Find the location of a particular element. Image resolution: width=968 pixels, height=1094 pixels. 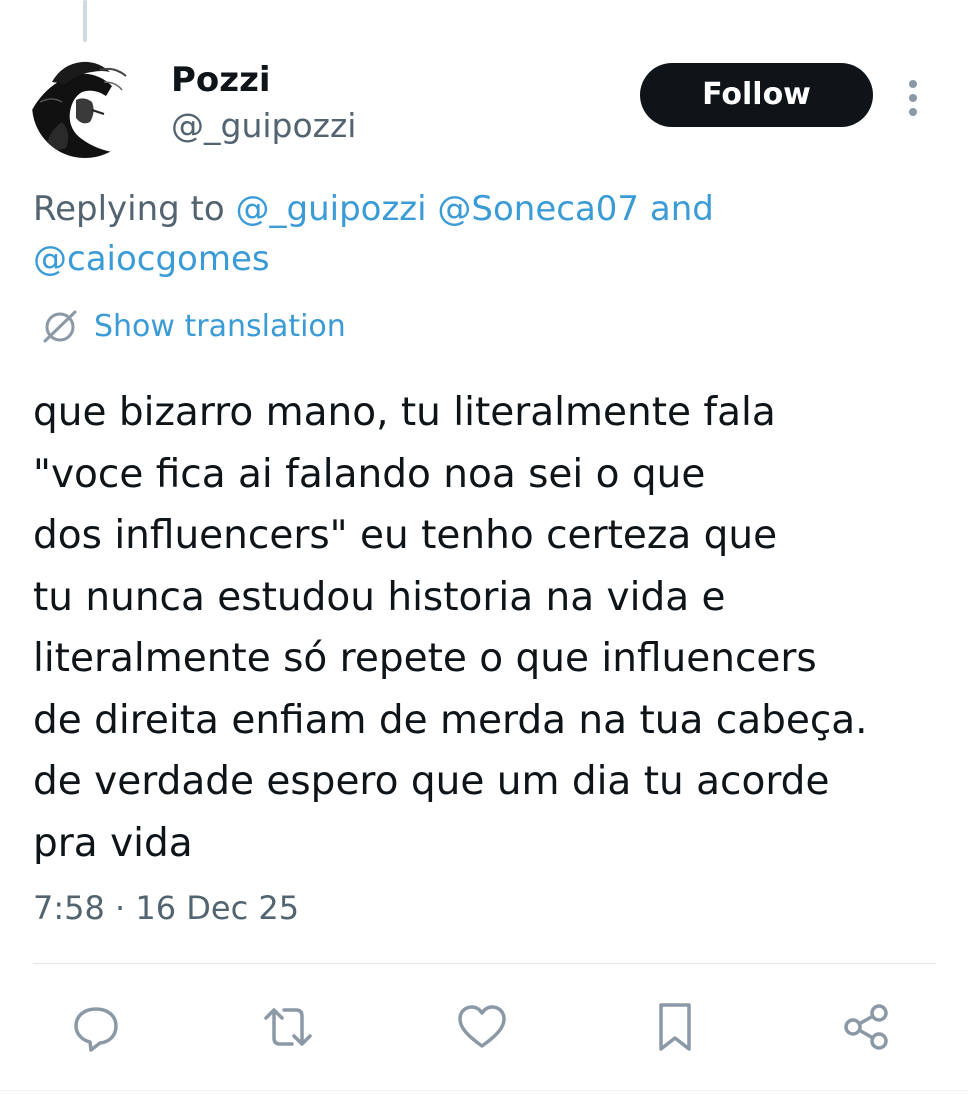

show-translation-label: Show translation is located at coordinates (220, 326).